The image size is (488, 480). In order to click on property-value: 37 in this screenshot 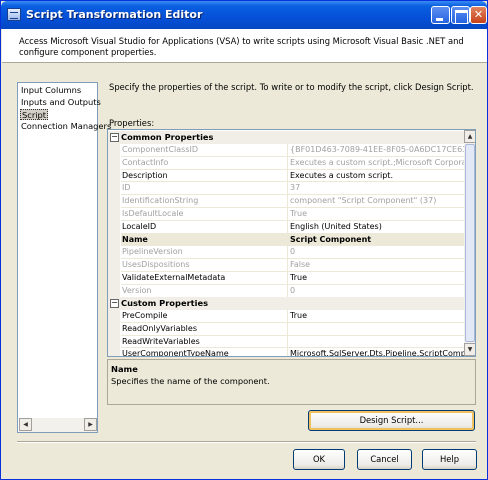, I will do `click(376, 189)`.